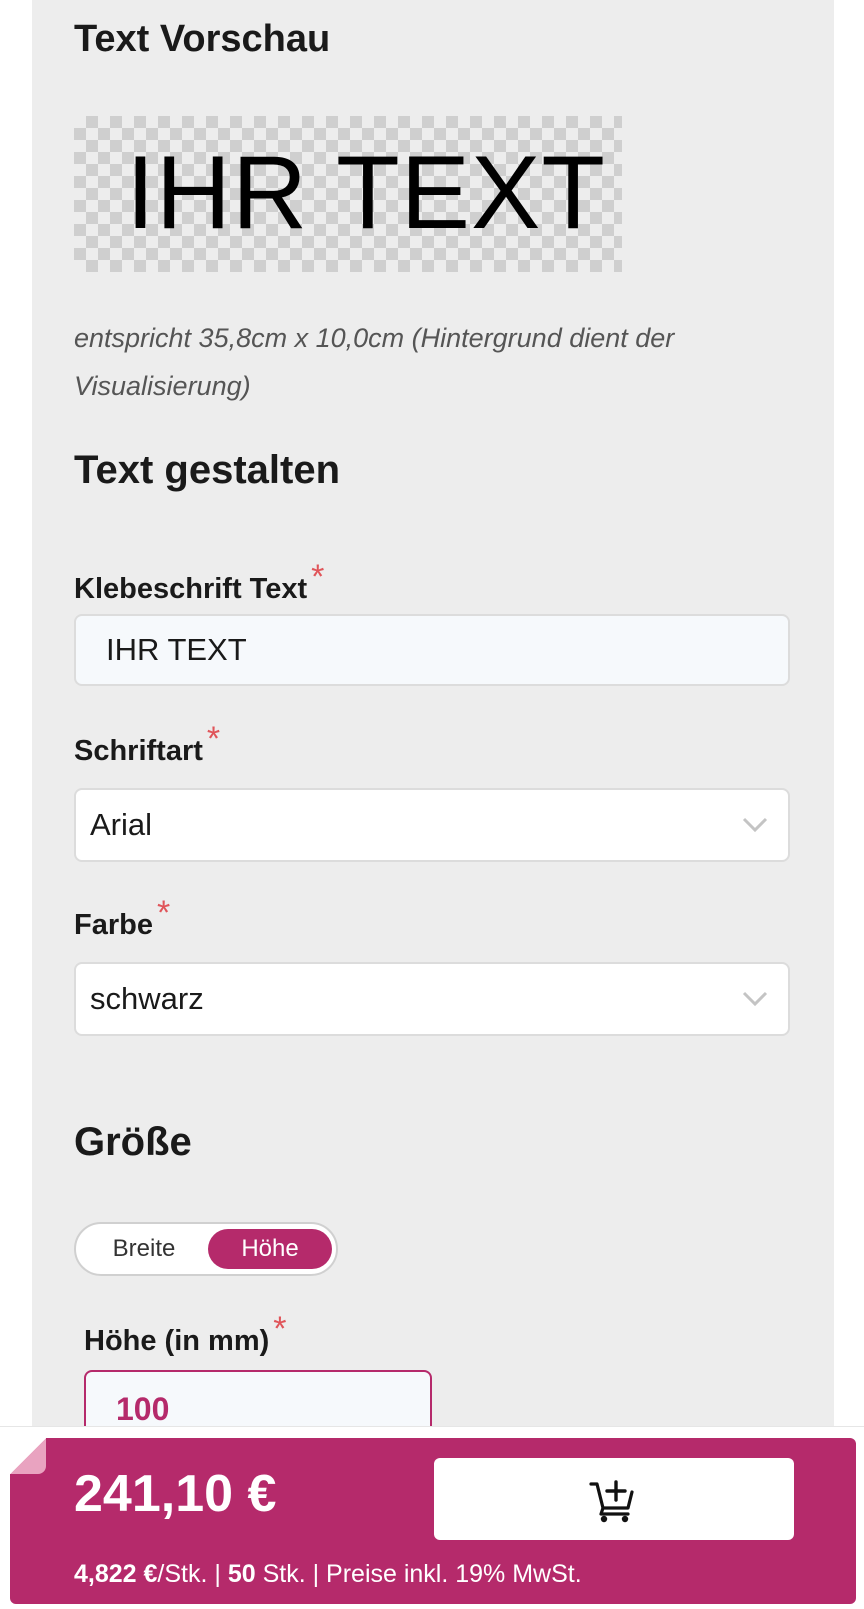 The image size is (864, 1609). What do you see at coordinates (122, 917) in the screenshot?
I see `color-field-label: Farbe *` at bounding box center [122, 917].